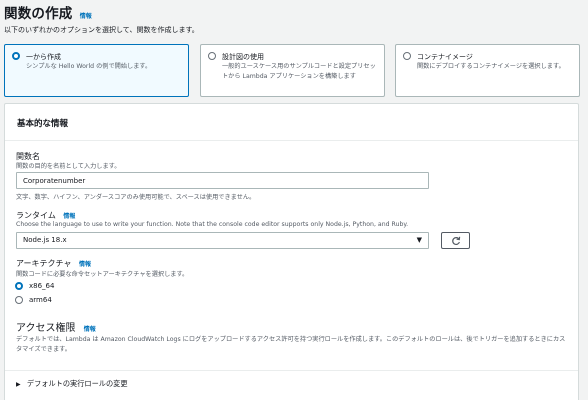 This screenshot has width=588, height=400. Describe the element at coordinates (291, 383) in the screenshot. I see `execution-role-expander: ▶ デフォルトの実行ロールの変更` at that location.